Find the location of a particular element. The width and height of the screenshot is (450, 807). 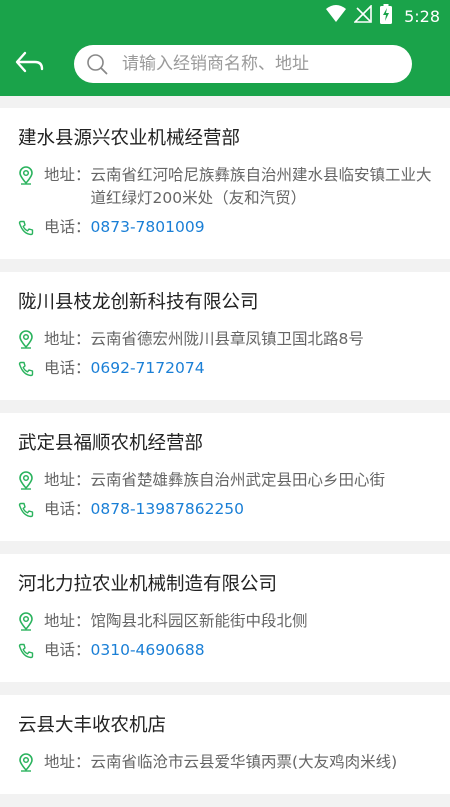

phone-row: 电话： 0310-4690688 is located at coordinates (225, 650).